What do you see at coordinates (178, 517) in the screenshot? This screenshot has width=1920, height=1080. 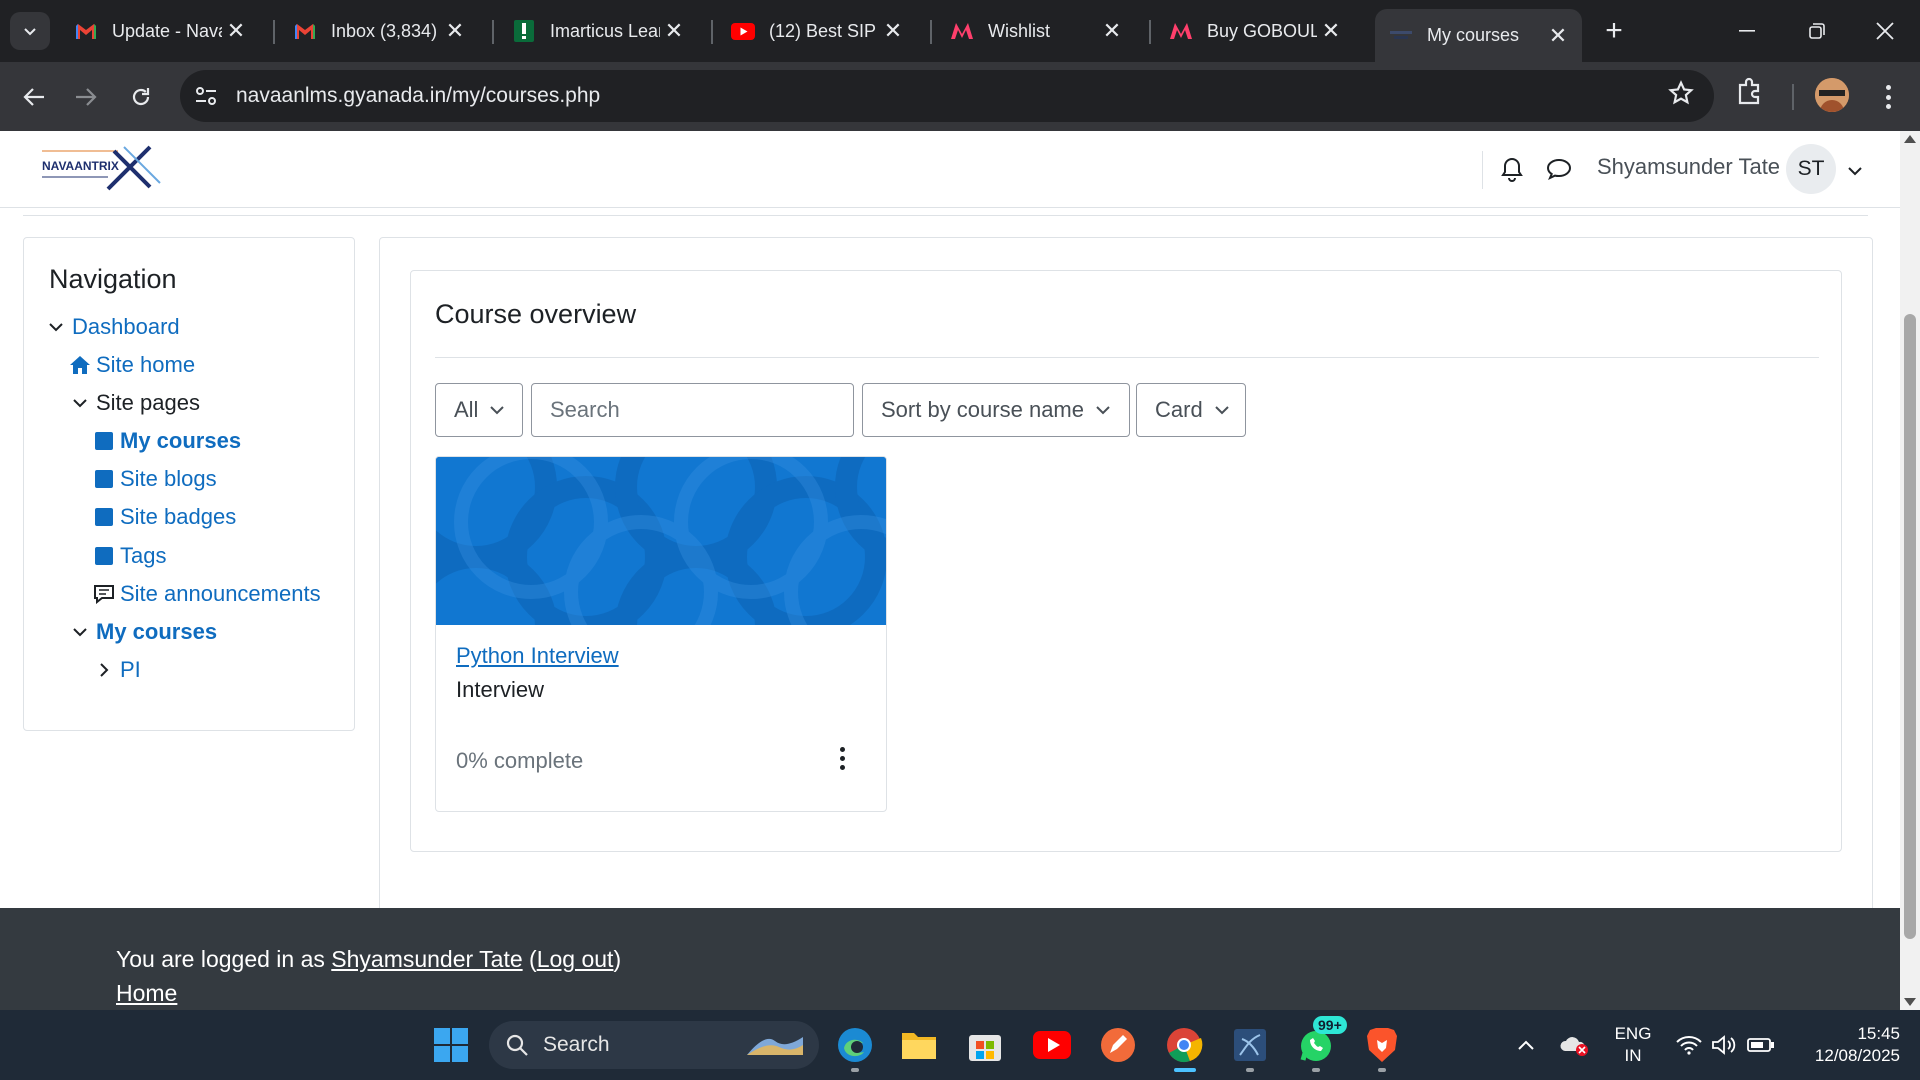 I see `nav-link-site-badges: Site badges` at bounding box center [178, 517].